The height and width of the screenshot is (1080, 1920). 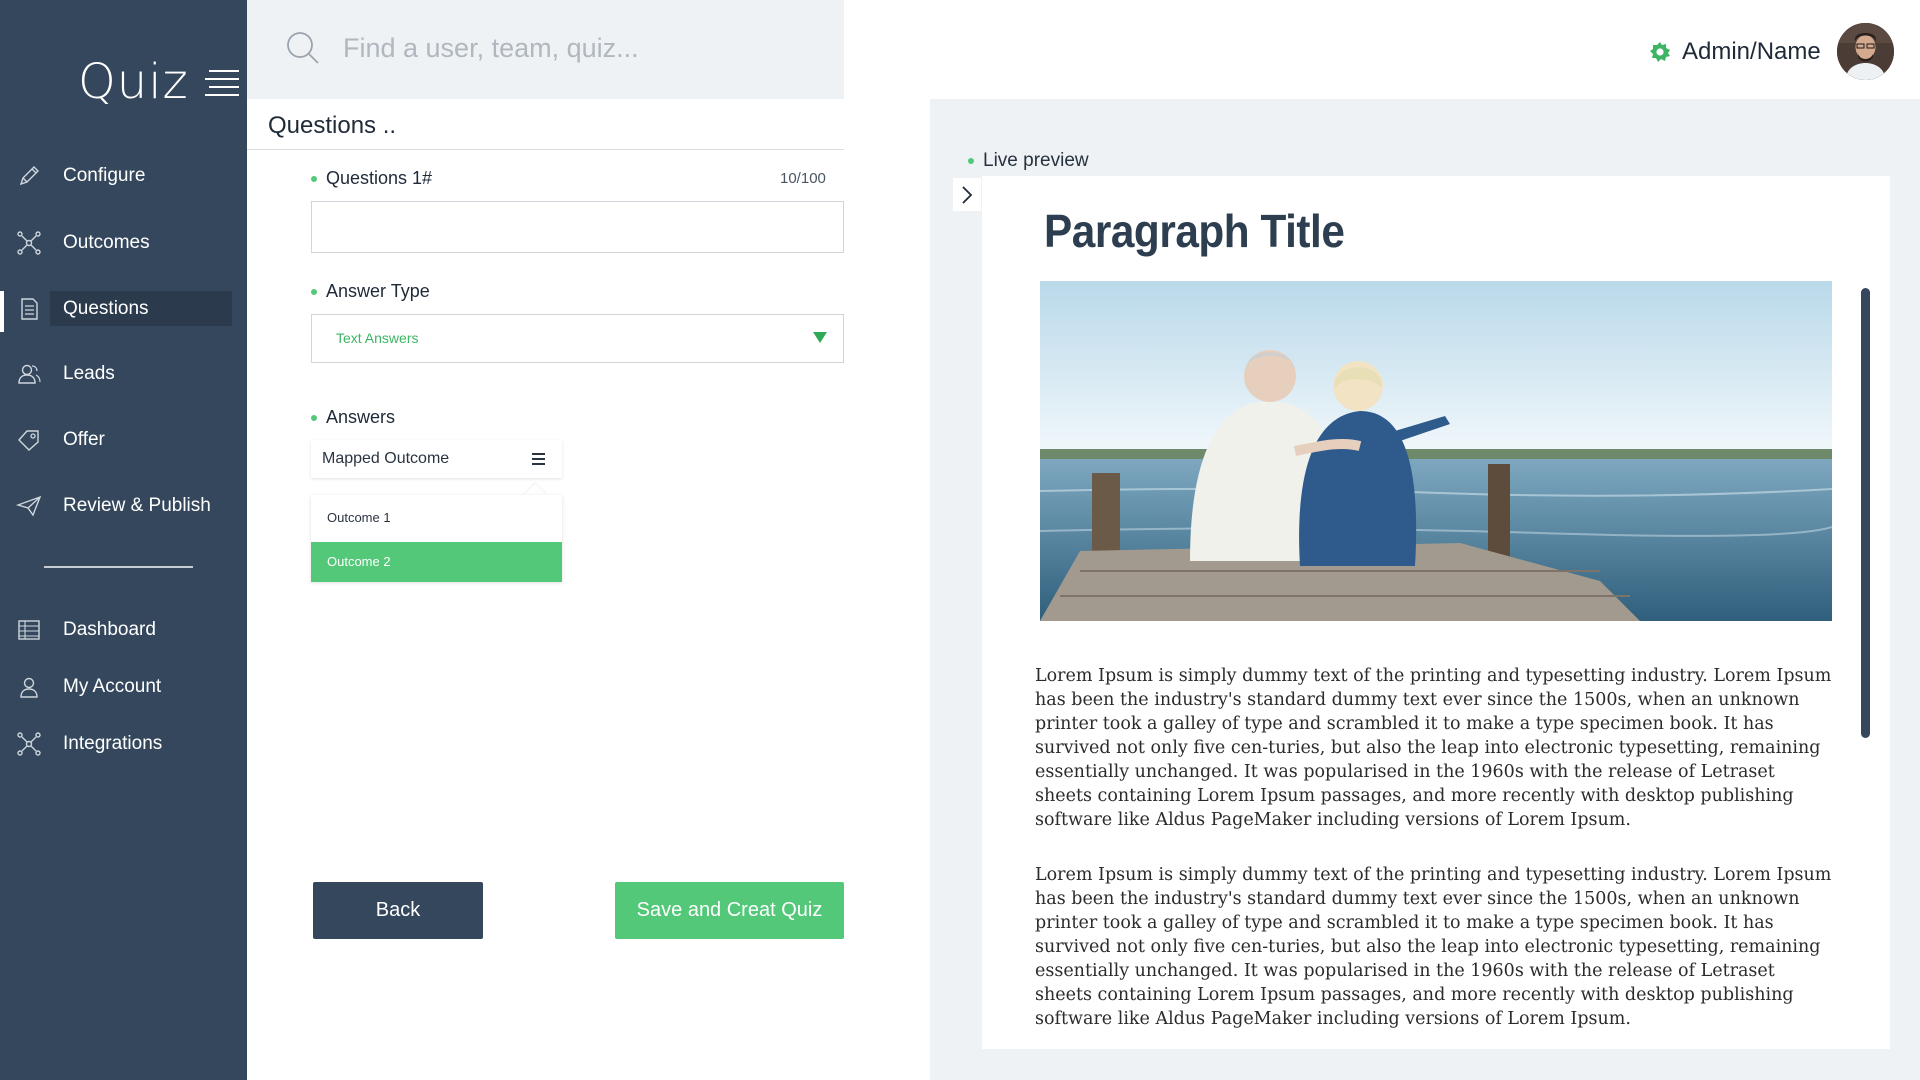 I want to click on mapped-outcome-dropdown: Mapped Outcome, so click(x=436, y=459).